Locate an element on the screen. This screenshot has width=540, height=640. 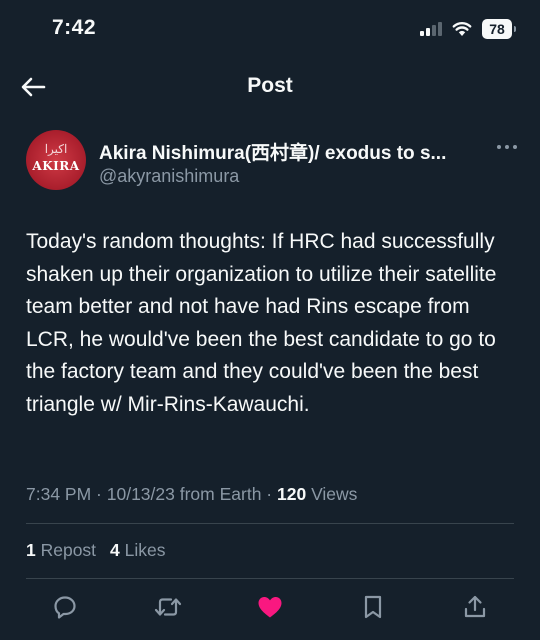
repost-icon is located at coordinates (167, 607).